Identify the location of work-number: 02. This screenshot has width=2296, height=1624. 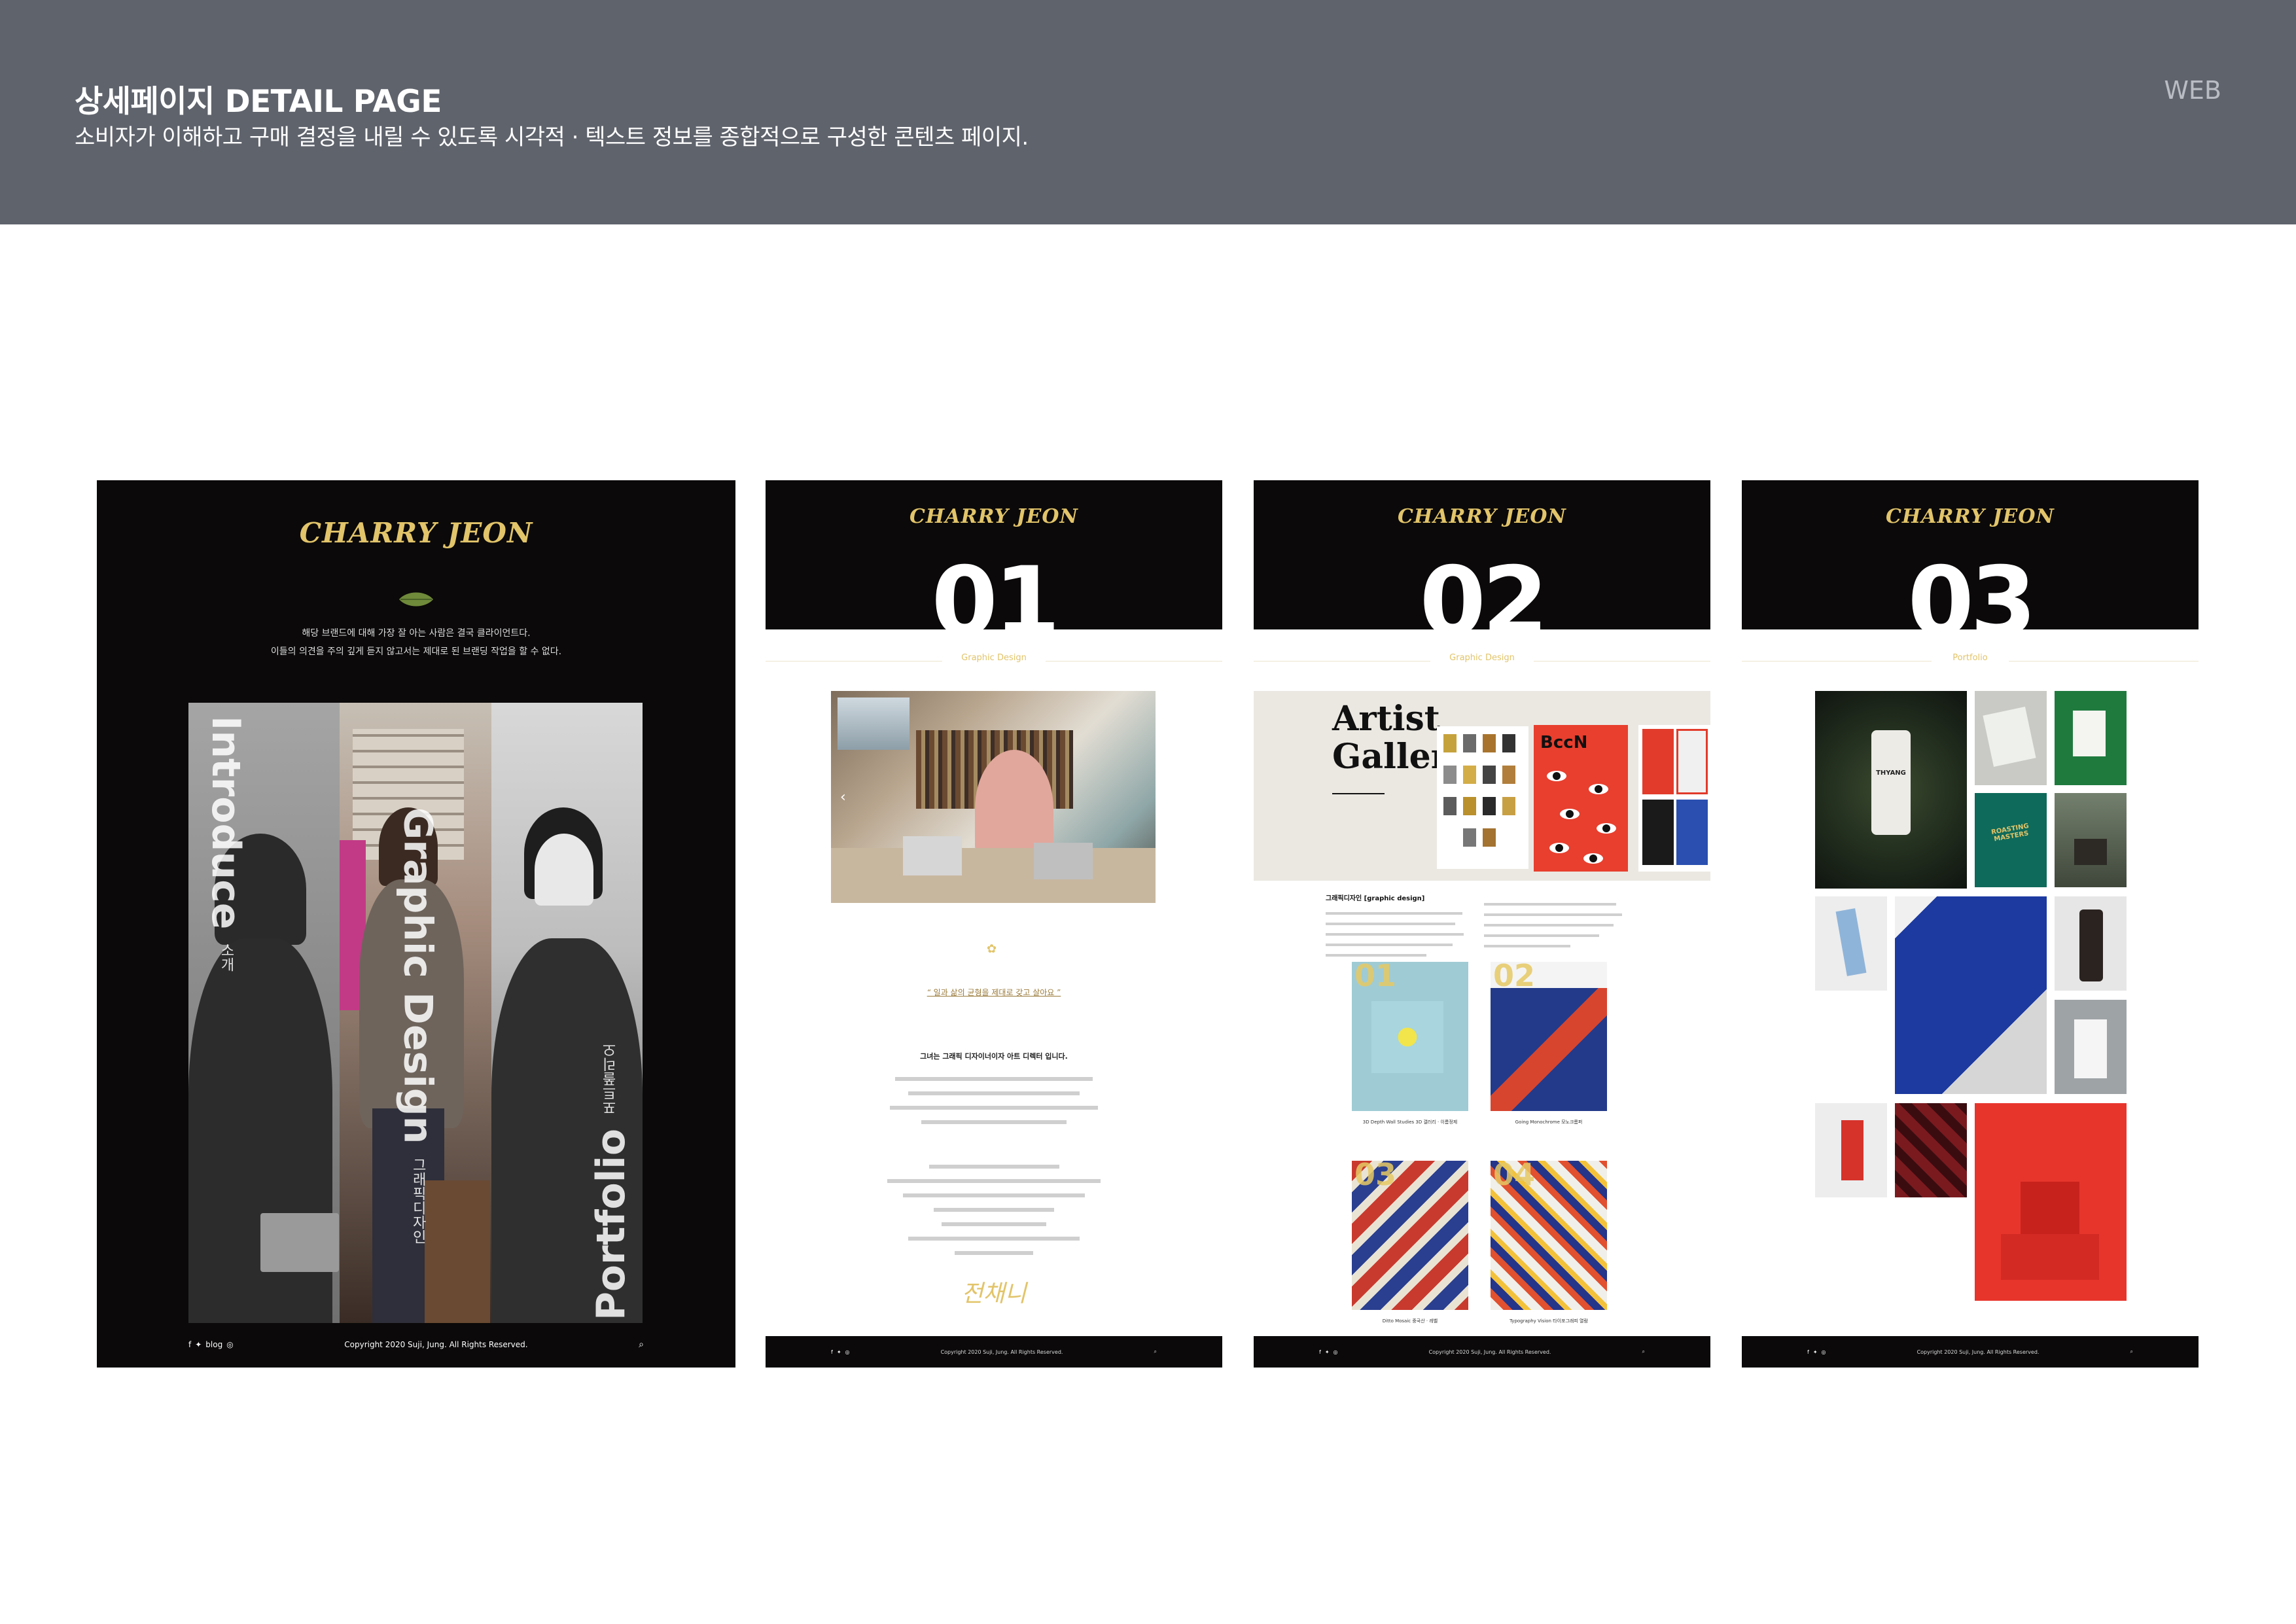
(1514, 975).